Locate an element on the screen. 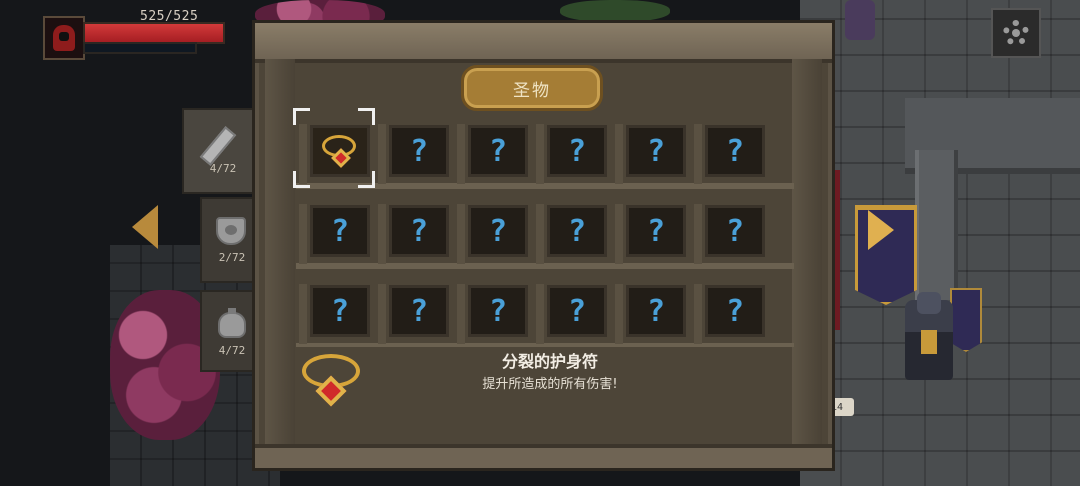  knight-player-character is located at coordinates (929, 336).